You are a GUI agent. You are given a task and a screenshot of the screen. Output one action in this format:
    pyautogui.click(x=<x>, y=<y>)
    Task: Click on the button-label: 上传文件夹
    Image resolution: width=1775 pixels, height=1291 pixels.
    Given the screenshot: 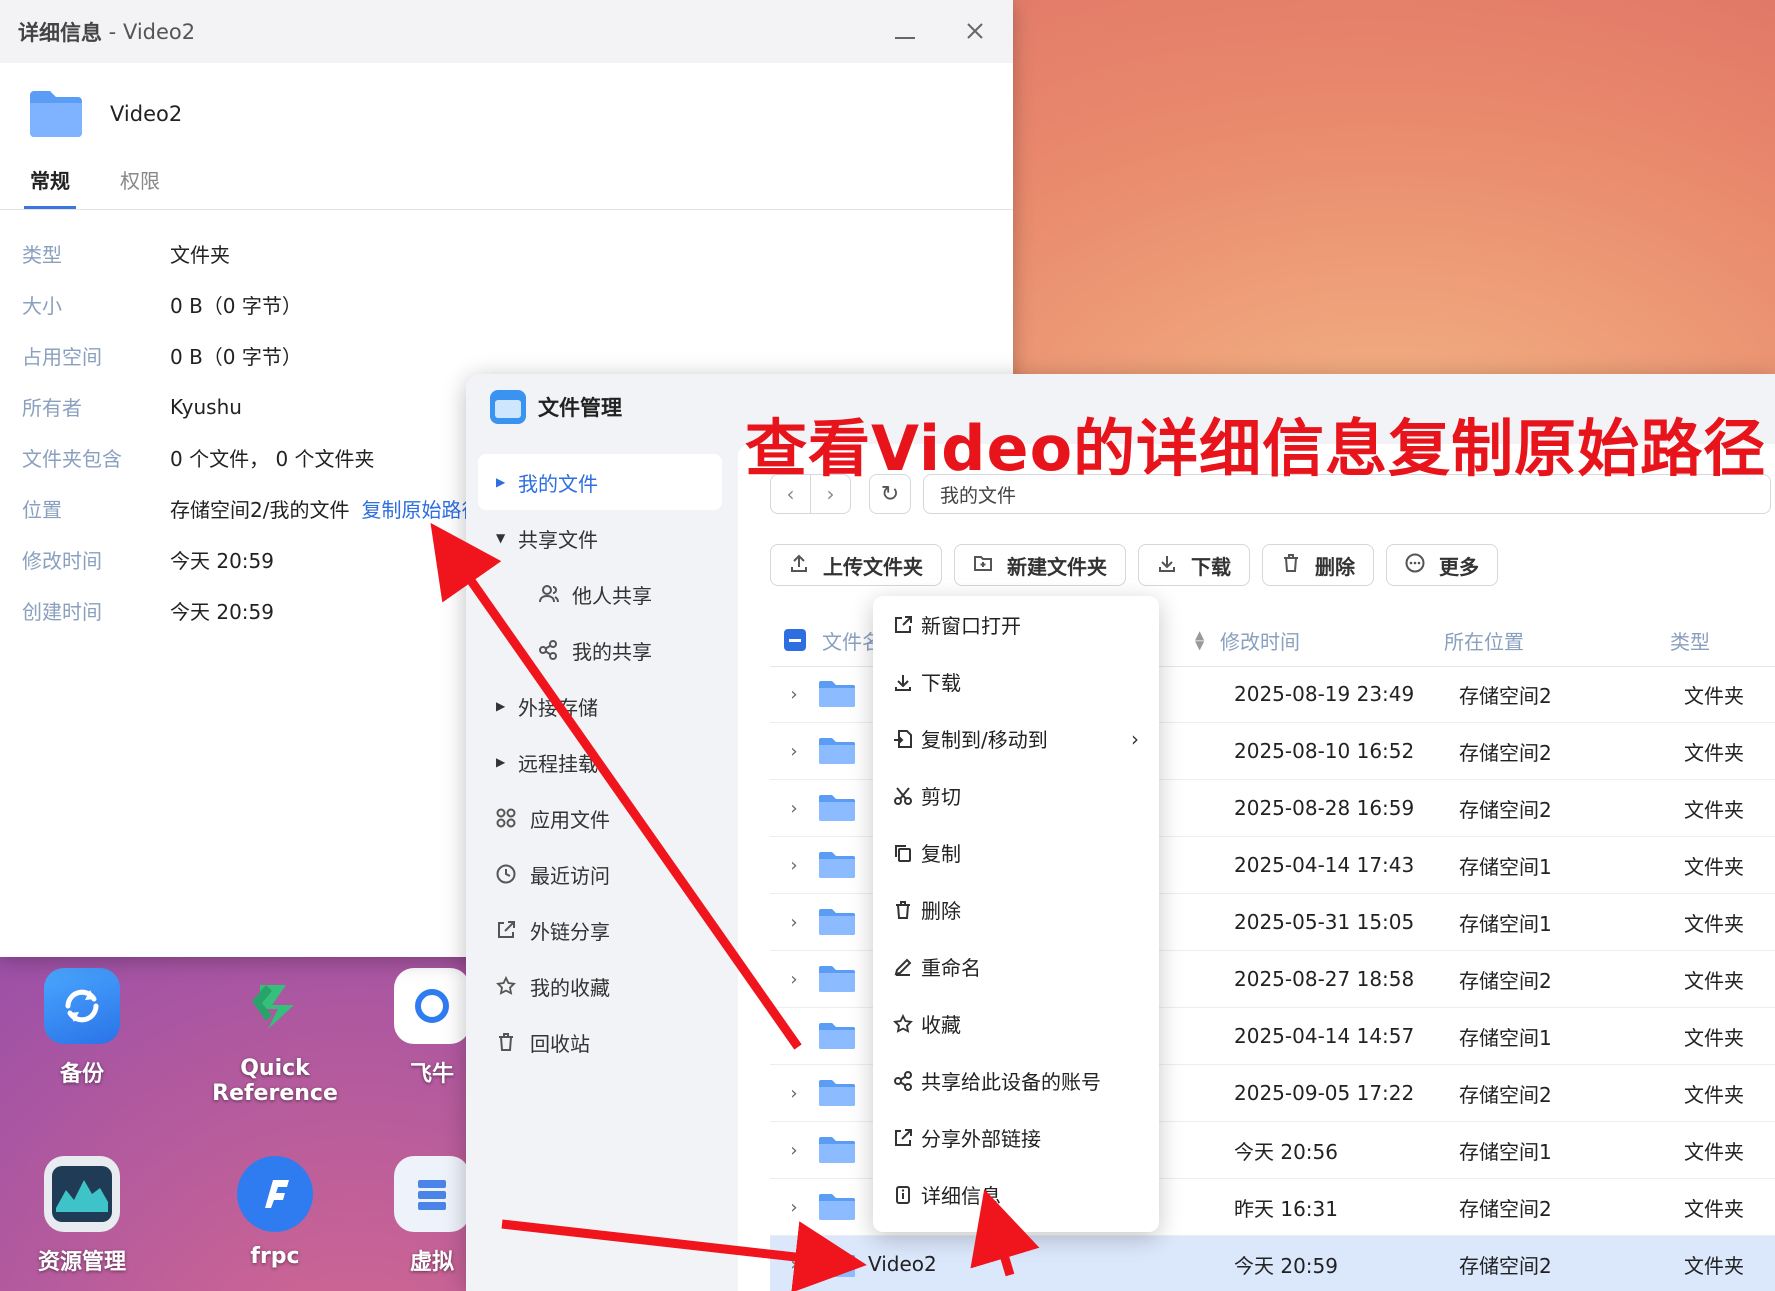 What is the action you would take?
    pyautogui.click(x=873, y=566)
    